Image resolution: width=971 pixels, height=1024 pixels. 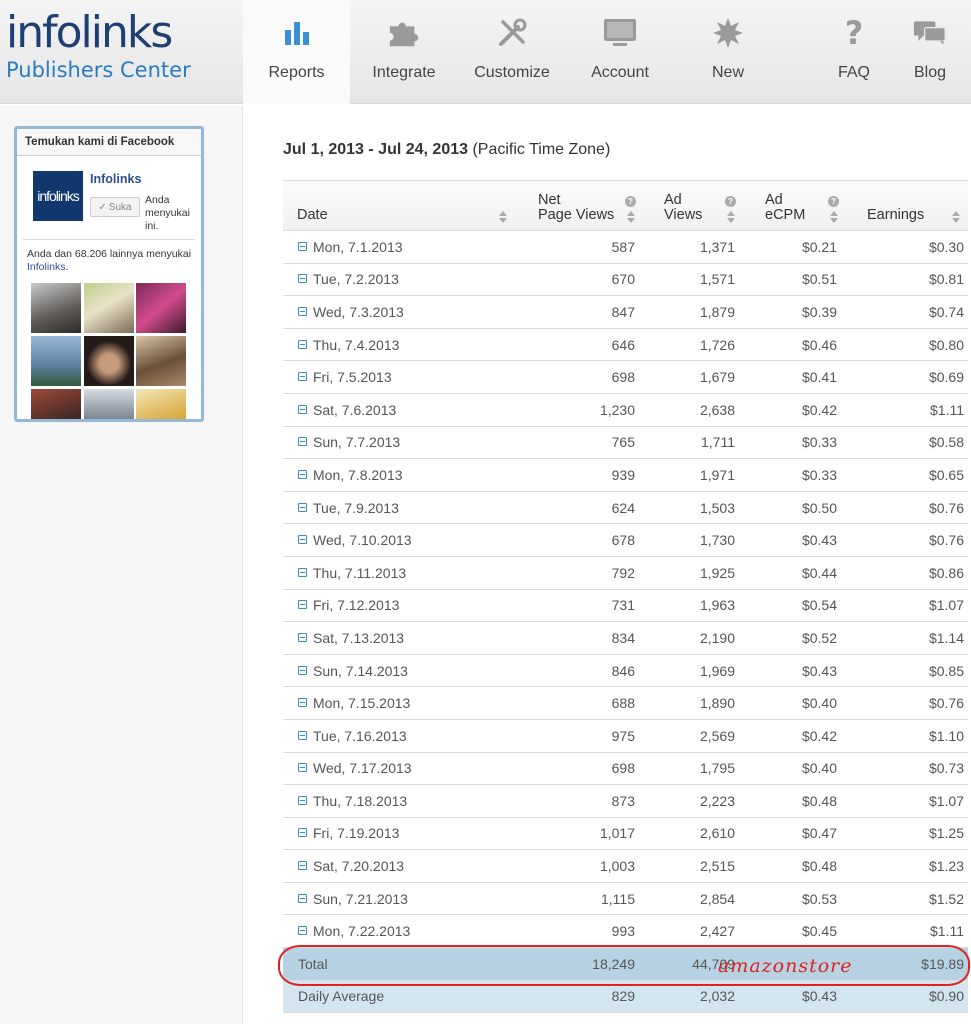 What do you see at coordinates (579, 205) in the screenshot?
I see `col-net-page-views: Net Page Views ?` at bounding box center [579, 205].